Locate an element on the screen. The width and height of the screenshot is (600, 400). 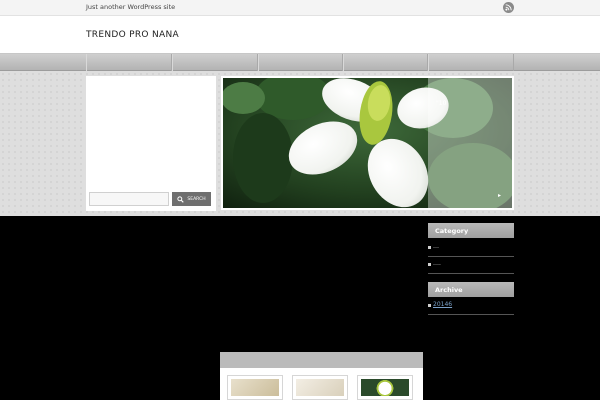
slide-date: "10 is located at coordinates (441, 103).